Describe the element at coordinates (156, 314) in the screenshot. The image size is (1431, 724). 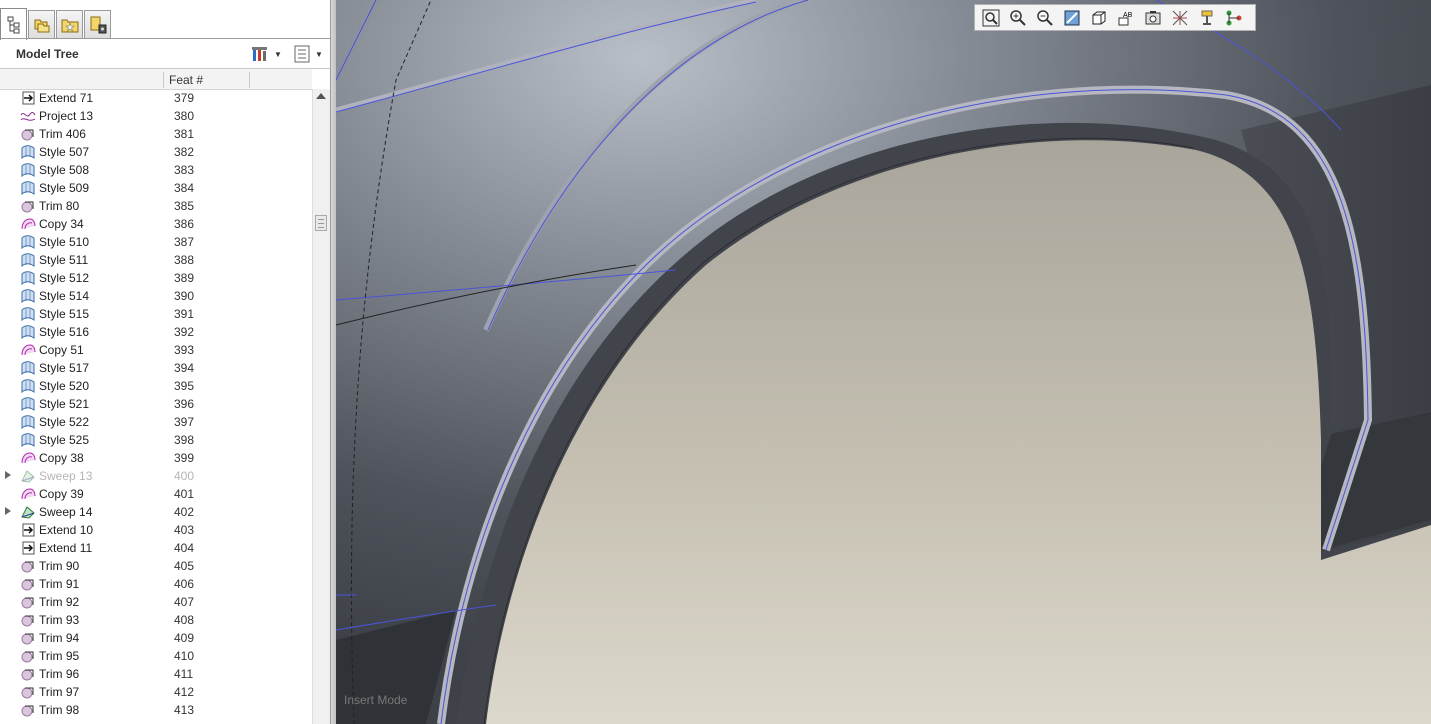
I see `tree-row: Style 515 391` at that location.